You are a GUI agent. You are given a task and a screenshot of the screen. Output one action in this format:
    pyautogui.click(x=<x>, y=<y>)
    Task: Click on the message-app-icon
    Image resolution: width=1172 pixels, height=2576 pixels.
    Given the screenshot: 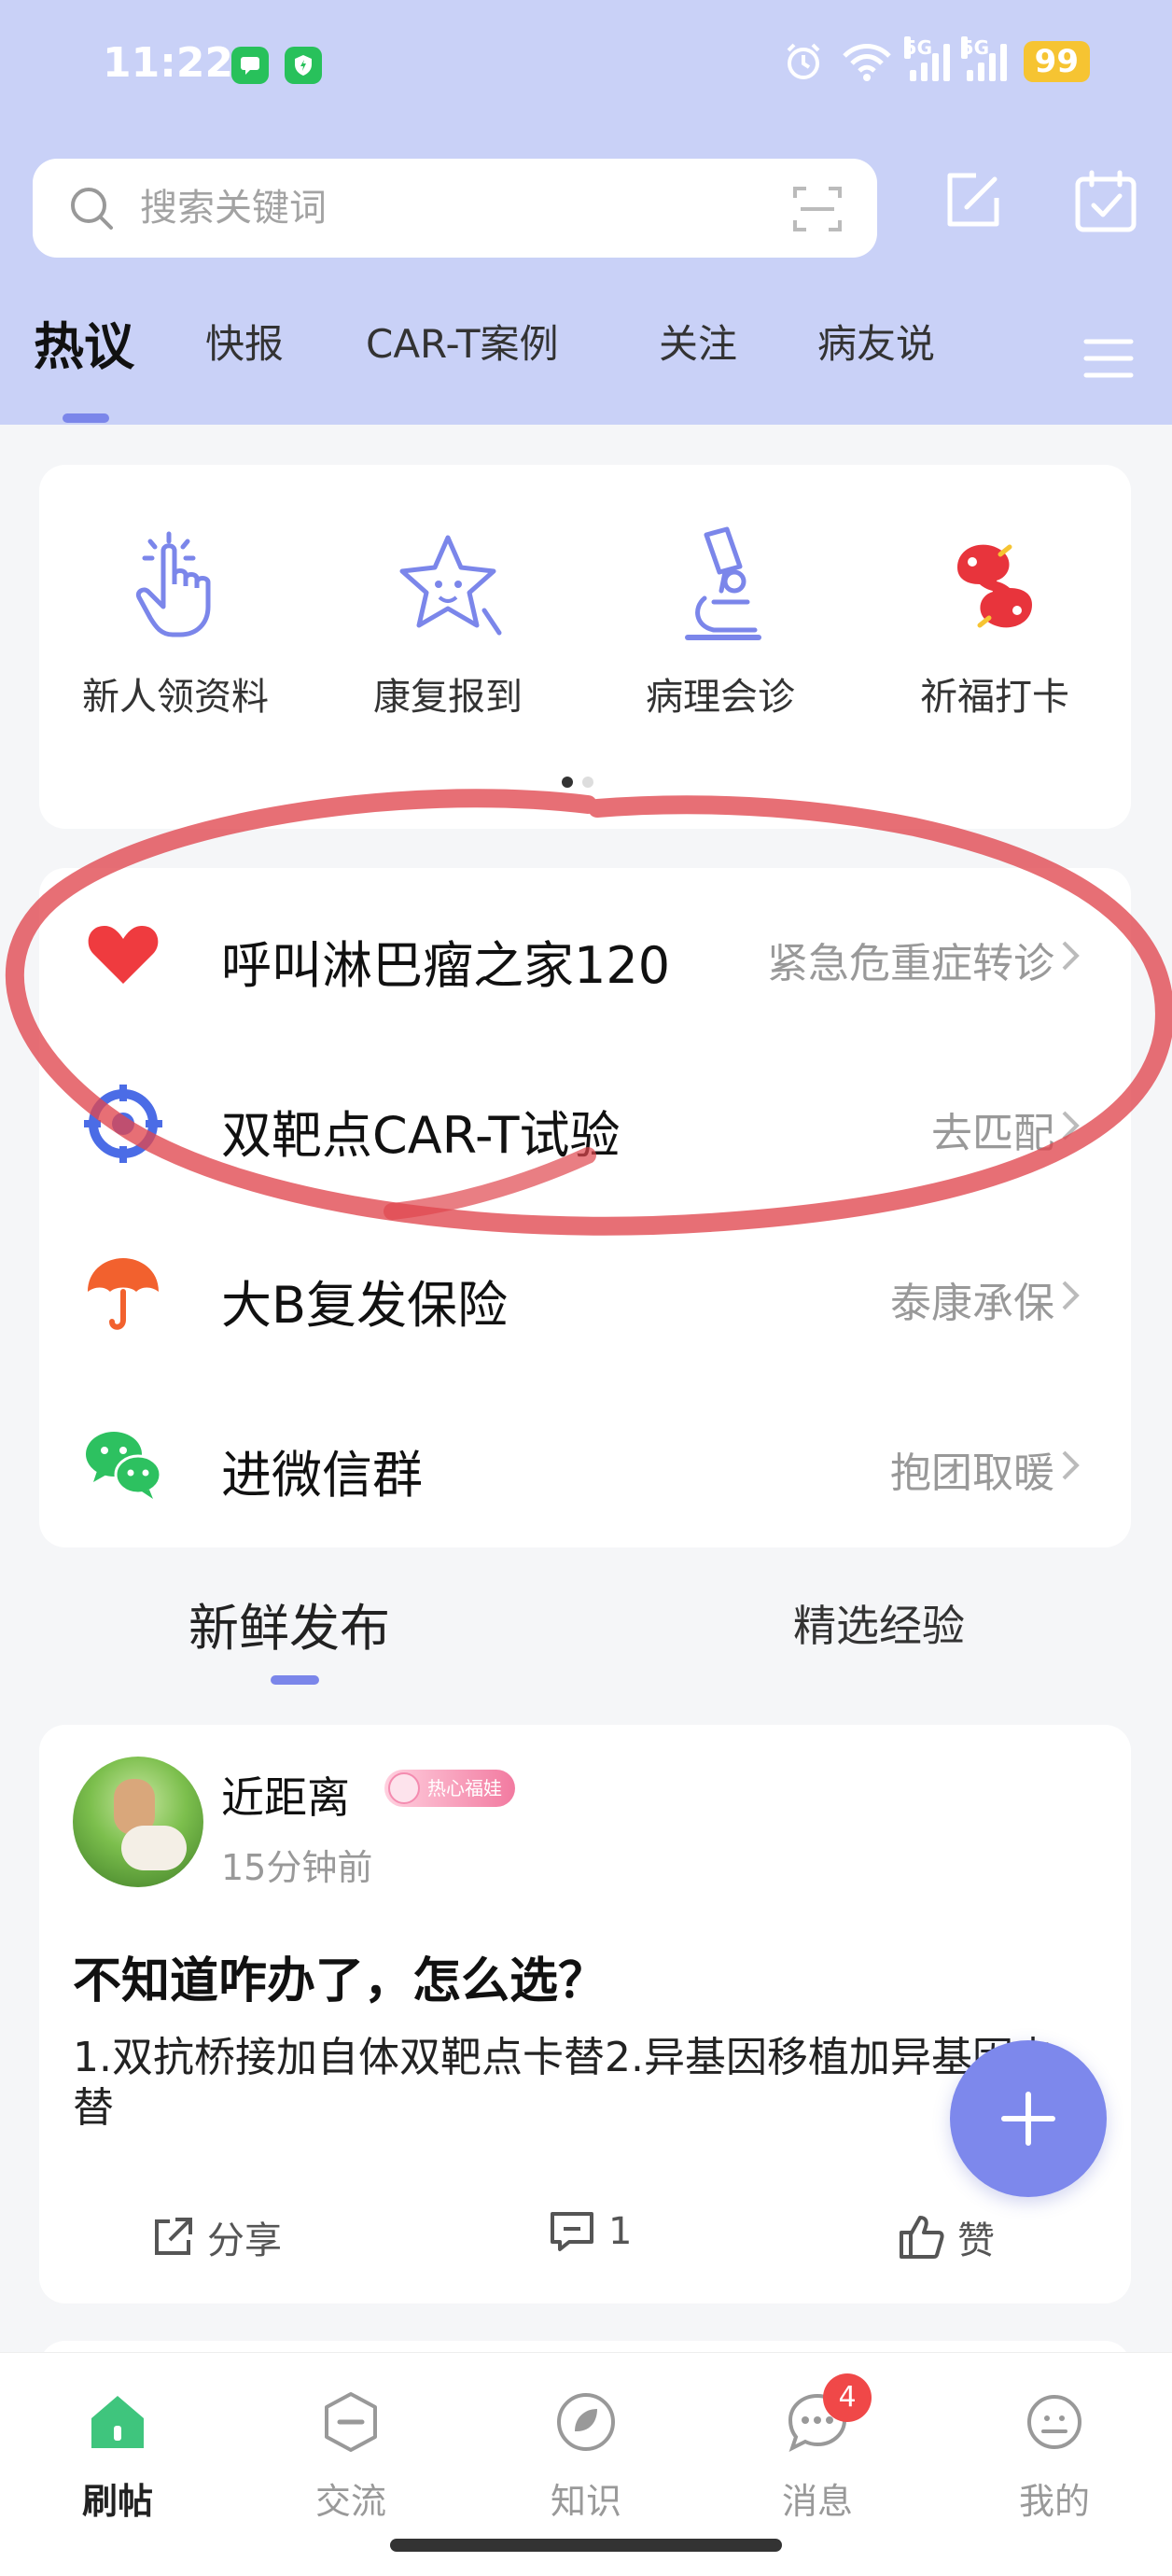 What is the action you would take?
    pyautogui.click(x=250, y=65)
    